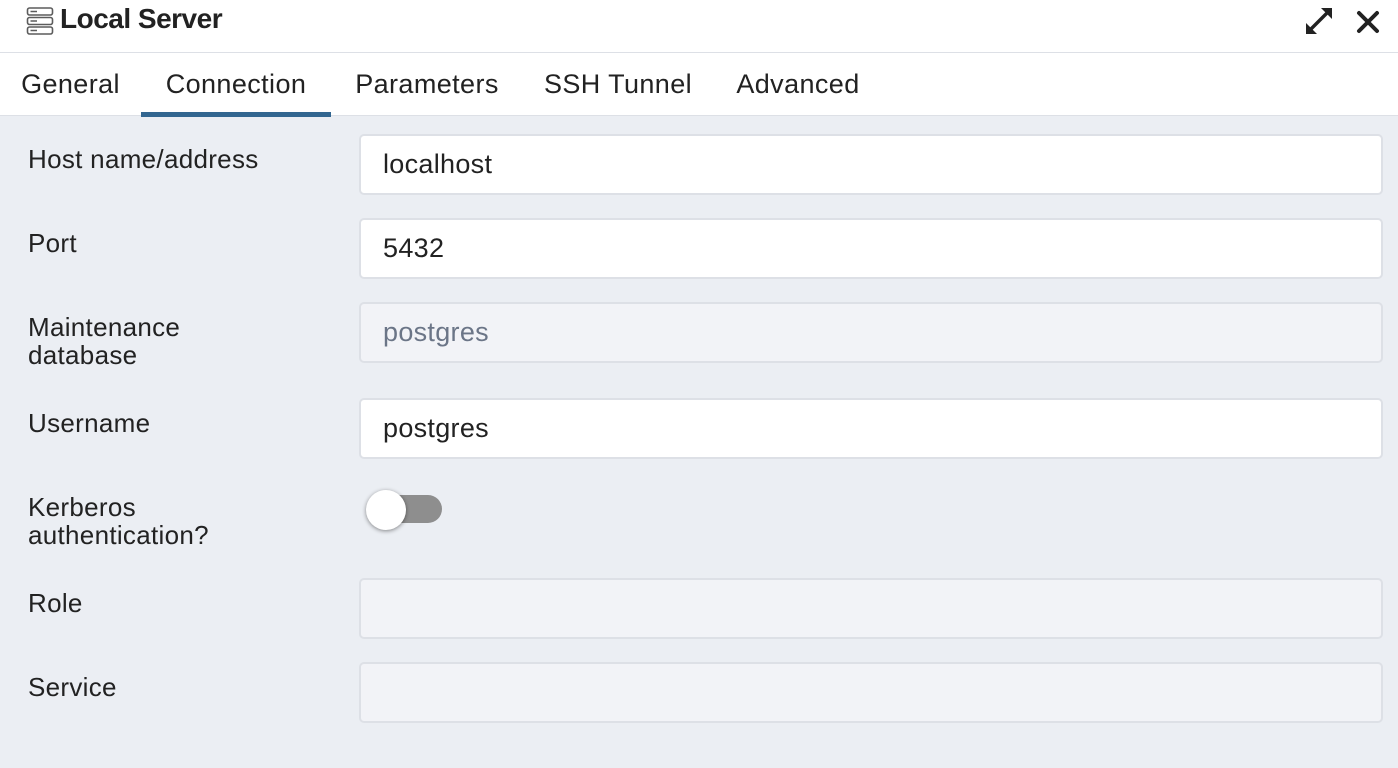 The image size is (1398, 768). I want to click on dialog-titlebar: Local Server, so click(699, 26).